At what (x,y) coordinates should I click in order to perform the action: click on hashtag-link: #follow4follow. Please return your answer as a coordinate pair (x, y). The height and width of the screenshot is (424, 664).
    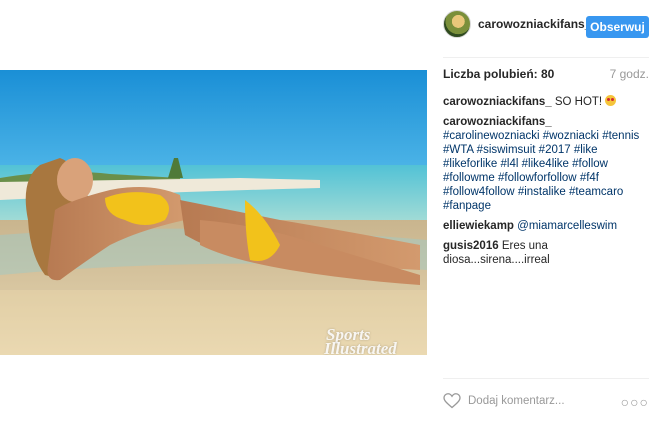
    Looking at the image, I should click on (479, 192).